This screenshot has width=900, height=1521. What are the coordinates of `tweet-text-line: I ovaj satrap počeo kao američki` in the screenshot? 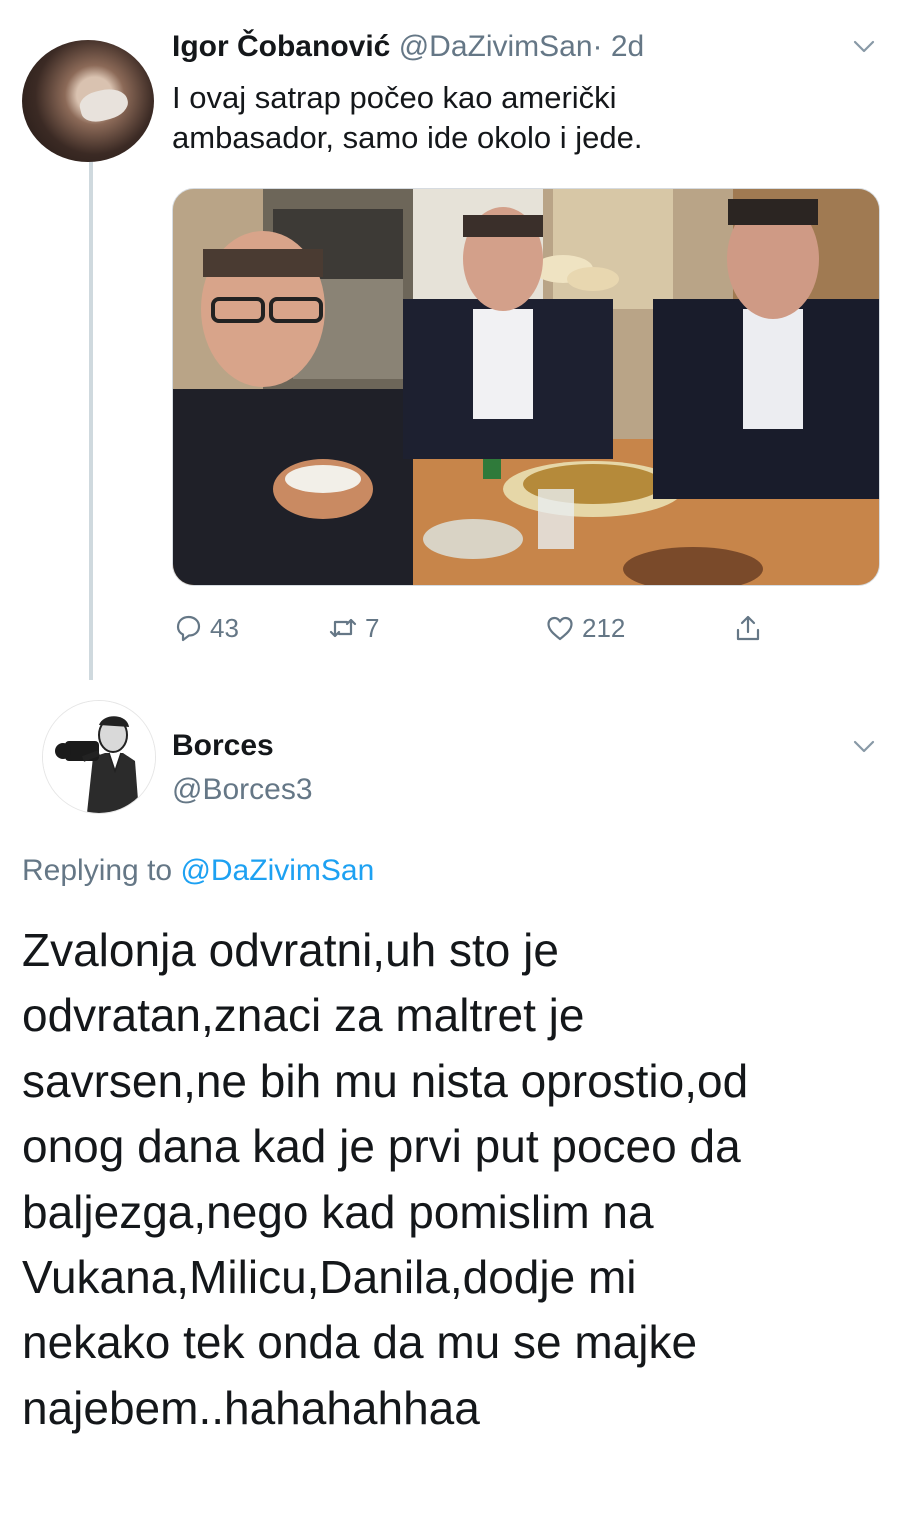 It's located at (394, 97).